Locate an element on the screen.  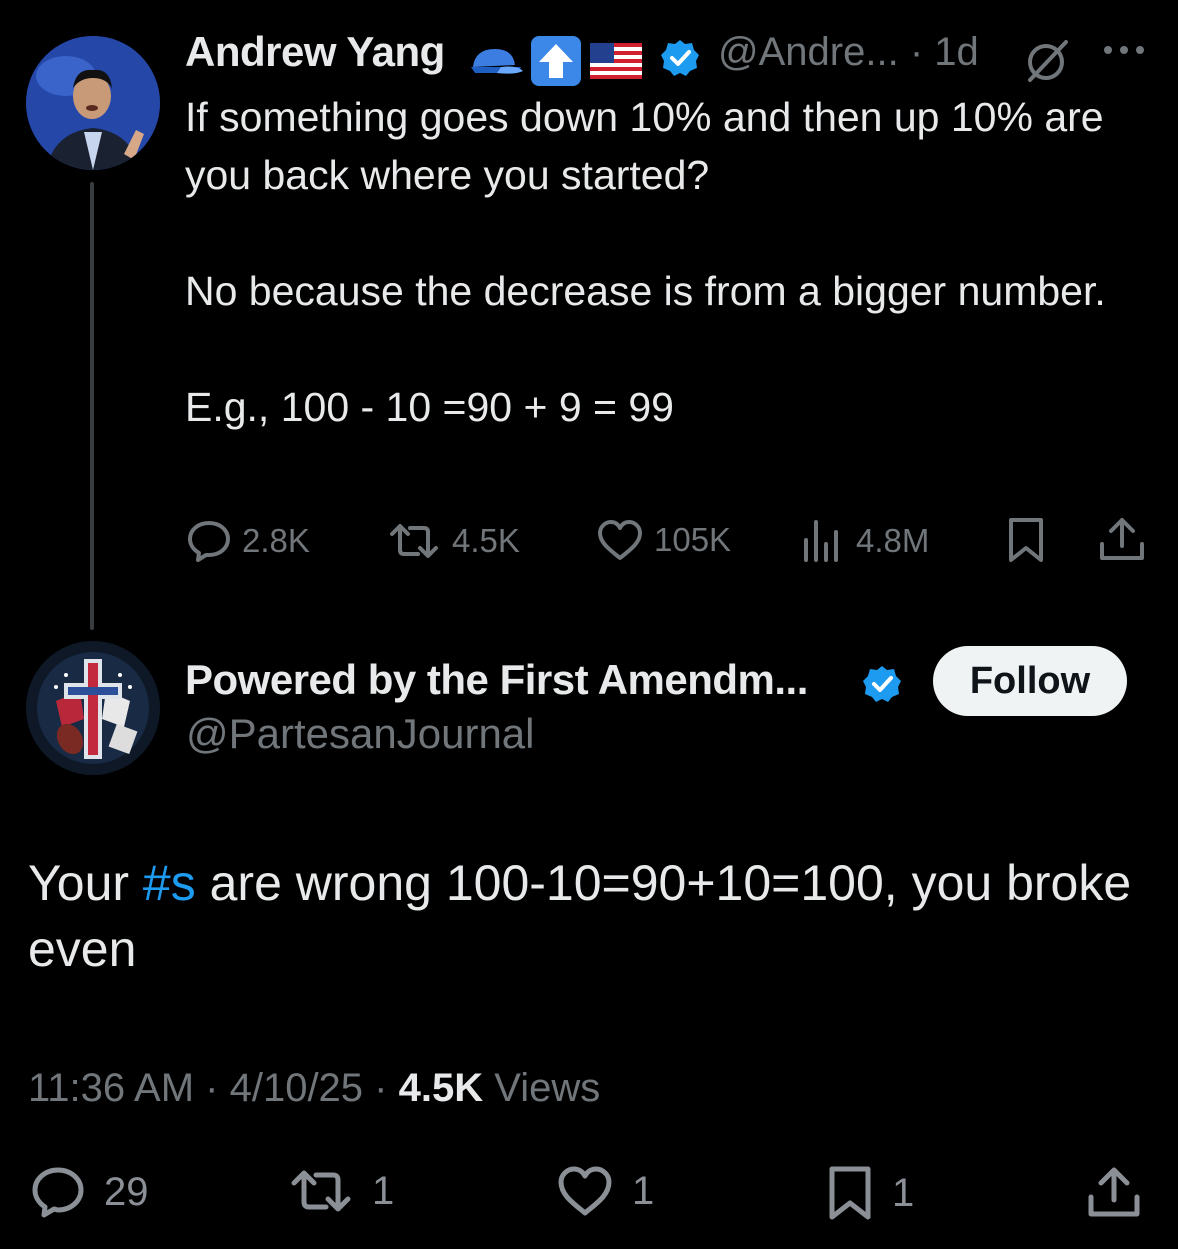
reply-like-button: 1 is located at coordinates (605, 1191).